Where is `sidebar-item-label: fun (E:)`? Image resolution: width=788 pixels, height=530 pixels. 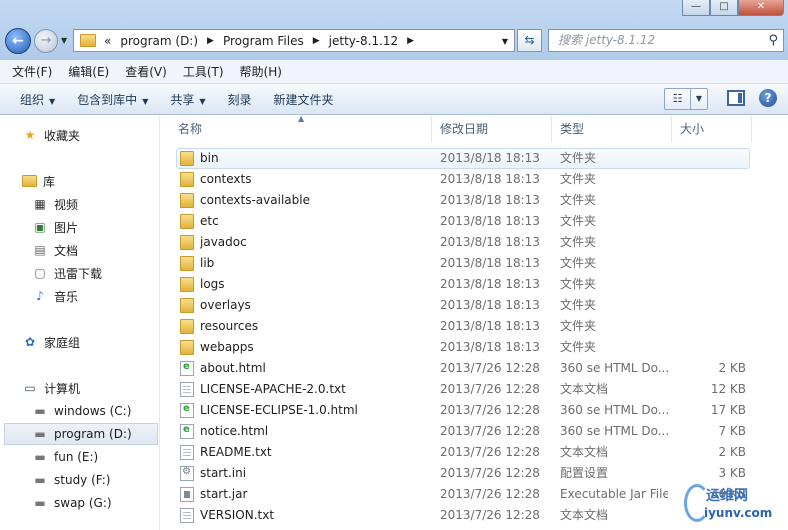
sidebar-item-label: fun (E:) is located at coordinates (76, 457).